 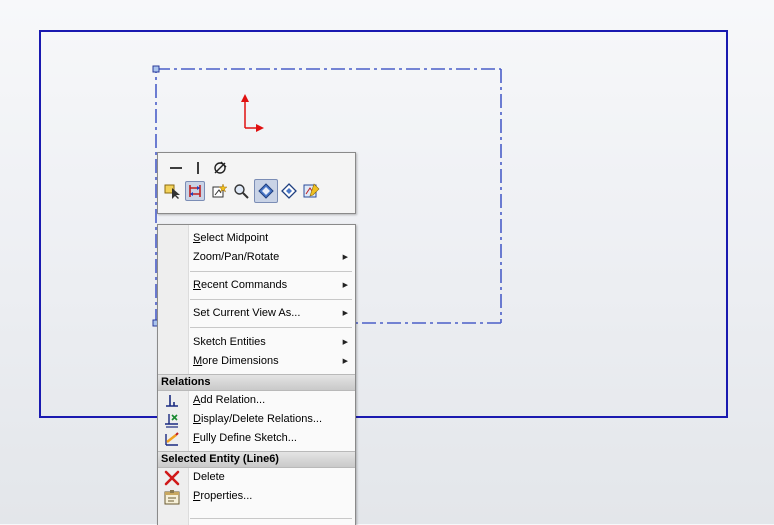 I want to click on menu-item-select-midpoint: Select Midpoint, so click(x=256, y=238).